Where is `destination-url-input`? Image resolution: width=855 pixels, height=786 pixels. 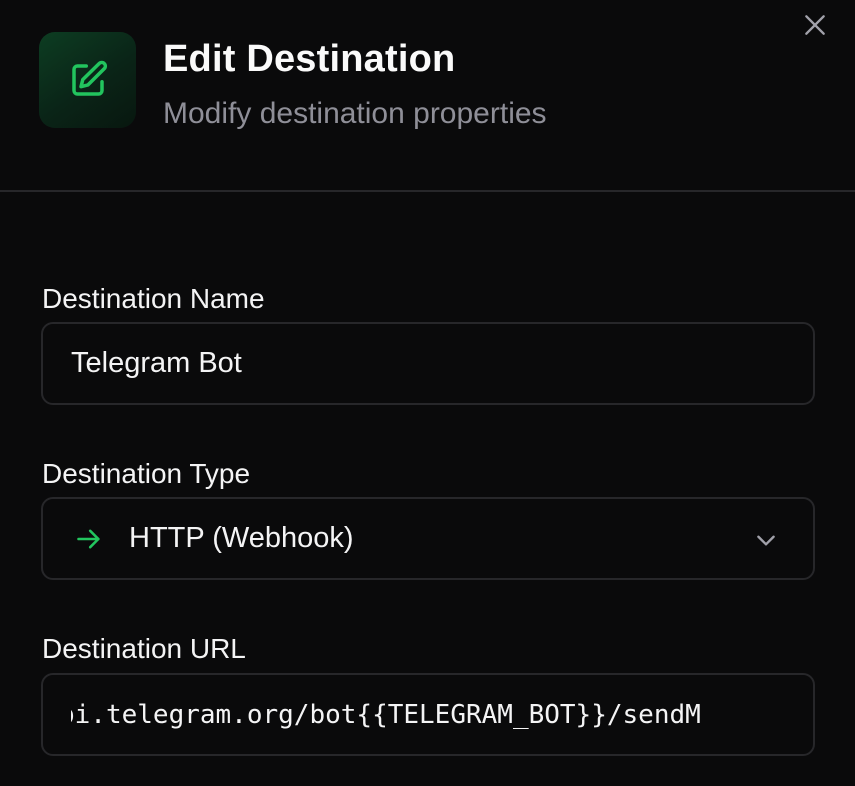
destination-url-input is located at coordinates (428, 714).